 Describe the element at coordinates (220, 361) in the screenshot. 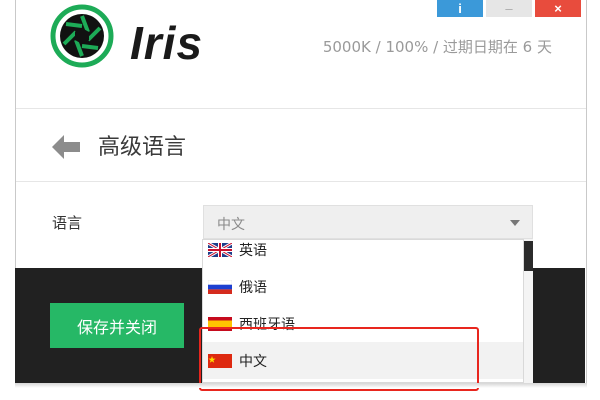

I see `china-flag-icon` at that location.